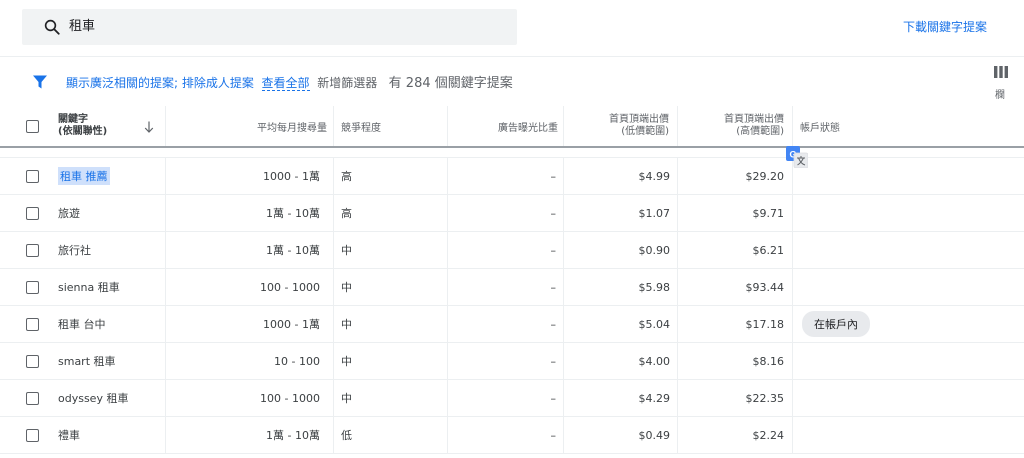  I want to click on status-badge: 在帳戶內, so click(836, 324).